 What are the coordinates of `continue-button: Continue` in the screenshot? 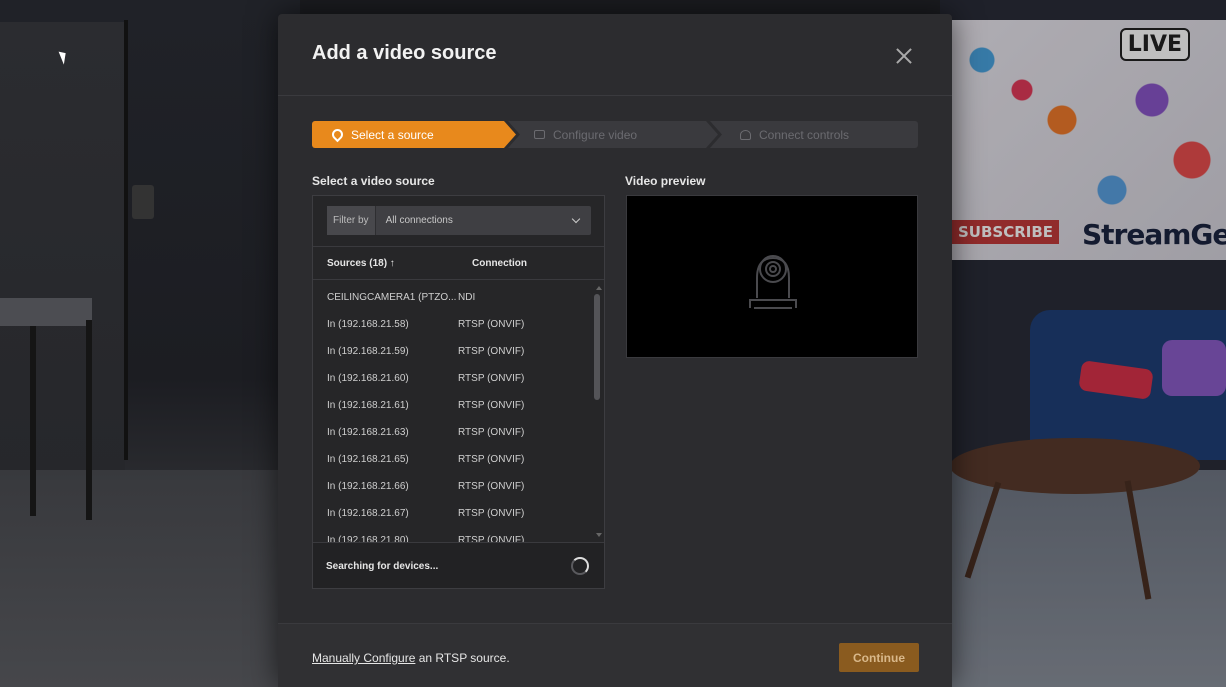 It's located at (879, 657).